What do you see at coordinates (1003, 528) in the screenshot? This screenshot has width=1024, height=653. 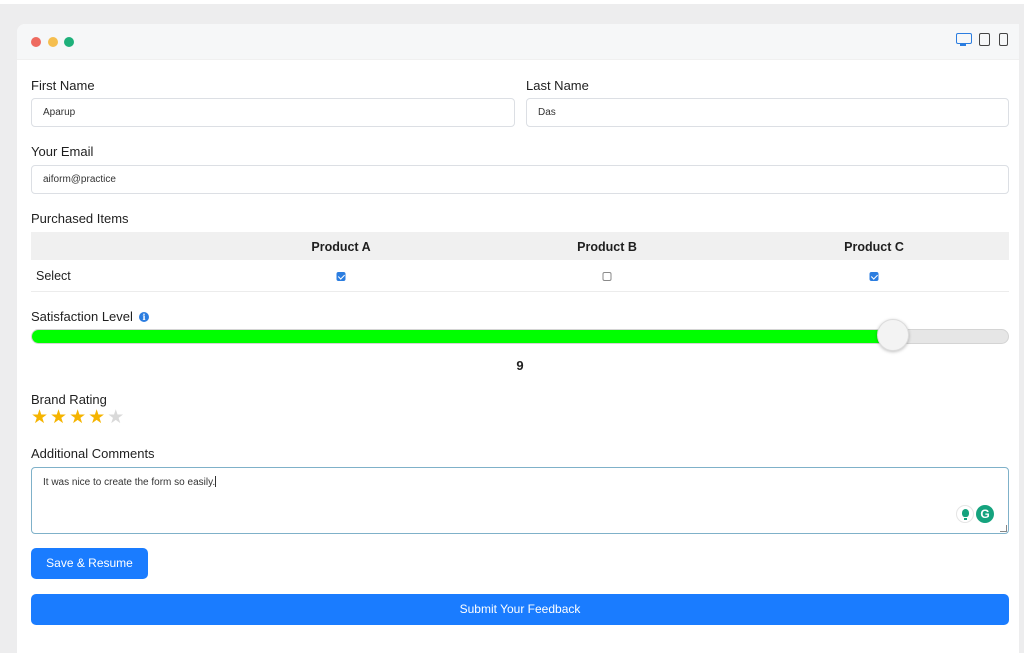 I see `resize-grip-icon` at bounding box center [1003, 528].